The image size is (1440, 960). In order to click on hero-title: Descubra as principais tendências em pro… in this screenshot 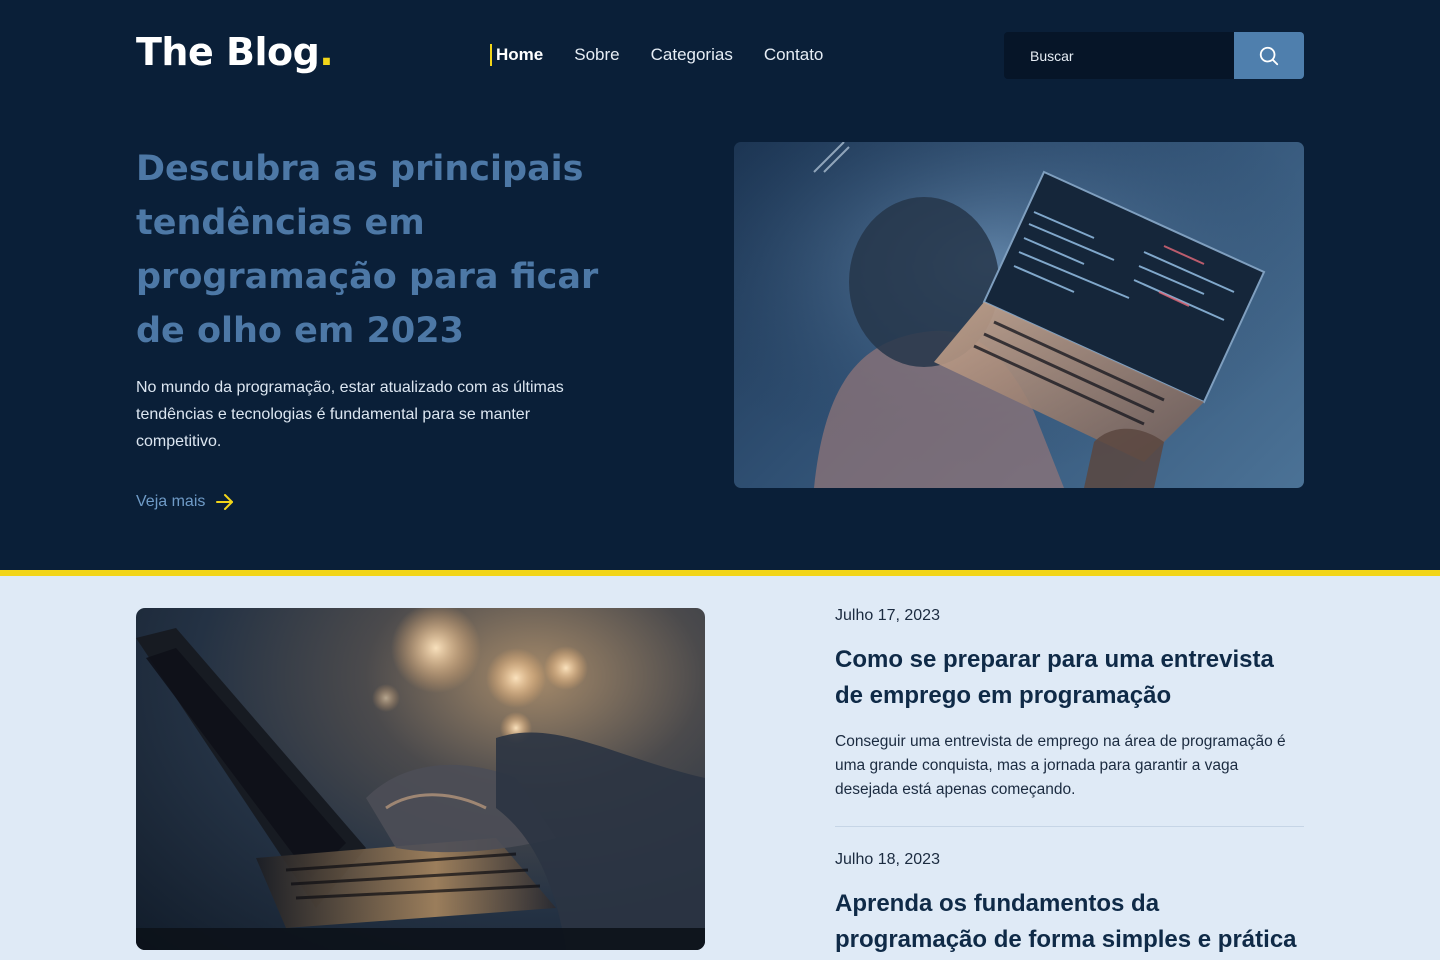, I will do `click(371, 250)`.